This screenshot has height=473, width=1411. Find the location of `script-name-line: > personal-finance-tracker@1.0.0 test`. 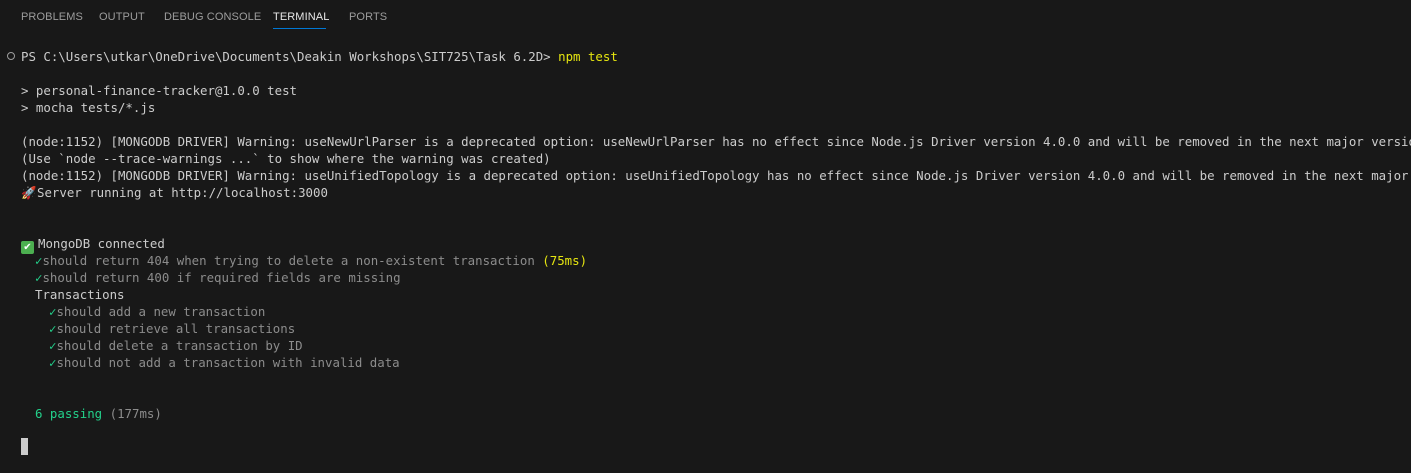

script-name-line: > personal-finance-tracker@1.0.0 test is located at coordinates (159, 90).